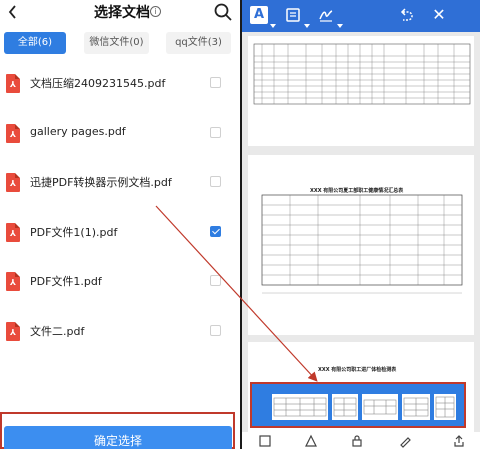  Describe the element at coordinates (405, 441) in the screenshot. I see `pen-icon` at that location.